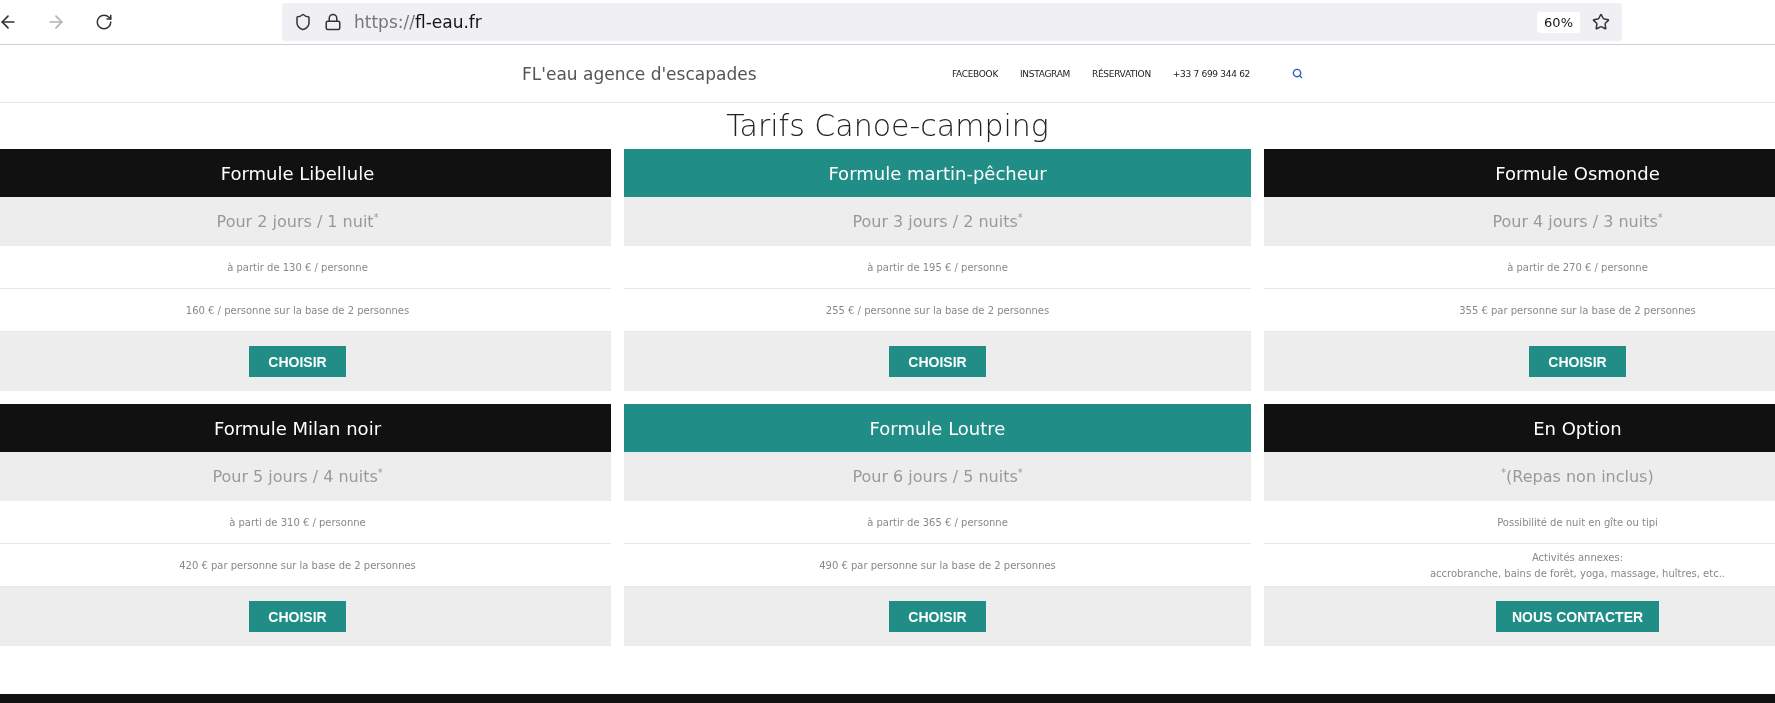 The height and width of the screenshot is (703, 1775). What do you see at coordinates (737, 73) in the screenshot?
I see `site-brand: FL'eau agence d'escapades` at bounding box center [737, 73].